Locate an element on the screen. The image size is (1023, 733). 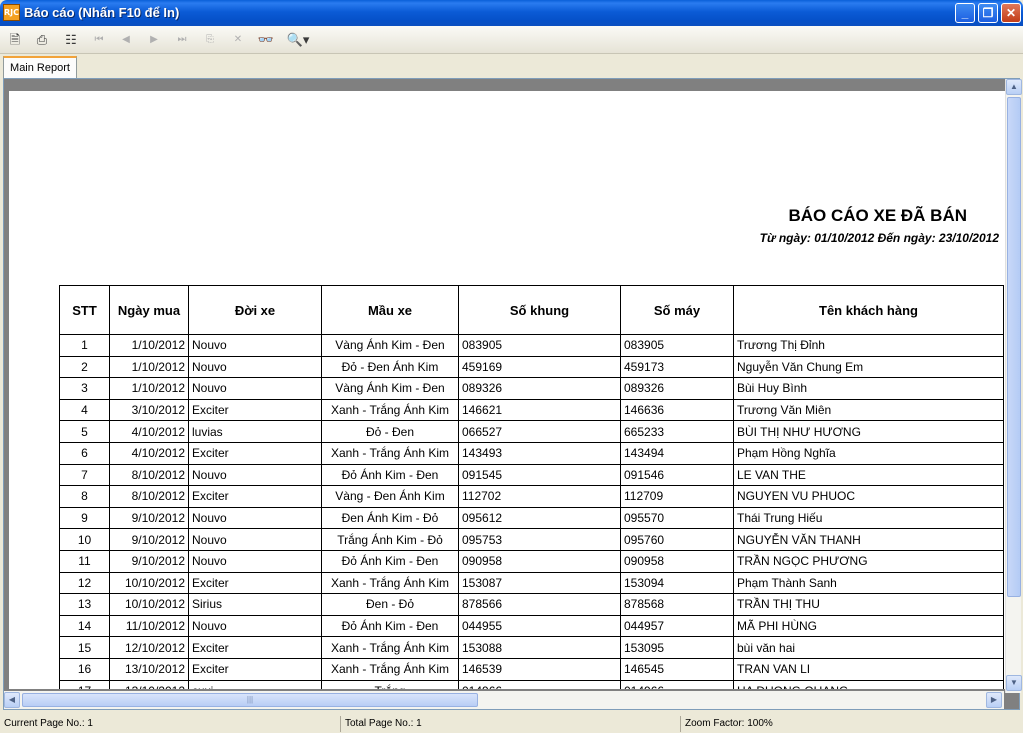
horizontal-scroll-thumb: ||| is located at coordinates (250, 700).